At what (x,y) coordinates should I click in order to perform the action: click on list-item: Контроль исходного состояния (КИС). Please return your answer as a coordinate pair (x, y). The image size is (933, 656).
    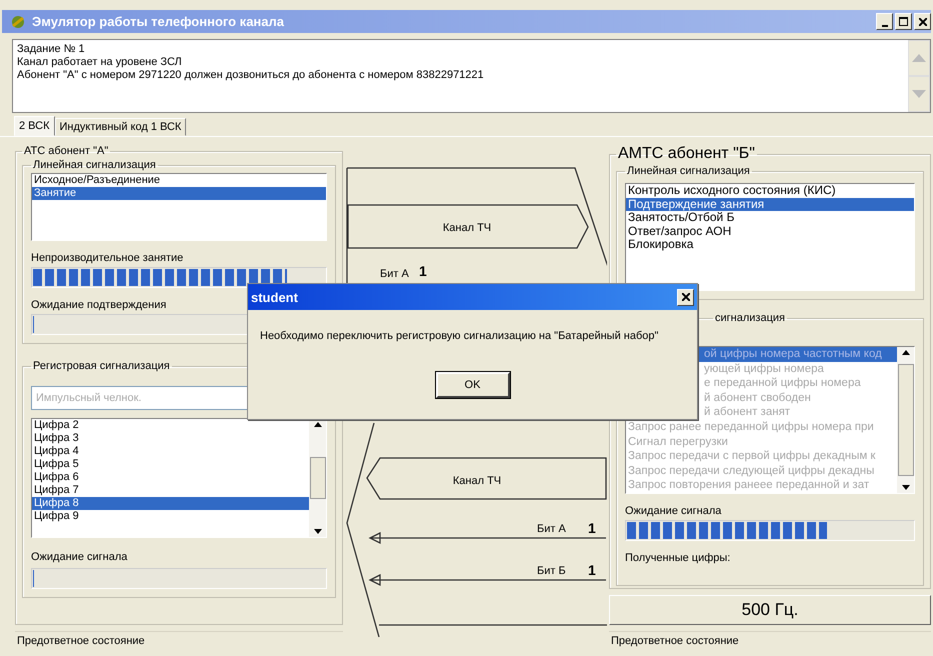
    Looking at the image, I should click on (770, 191).